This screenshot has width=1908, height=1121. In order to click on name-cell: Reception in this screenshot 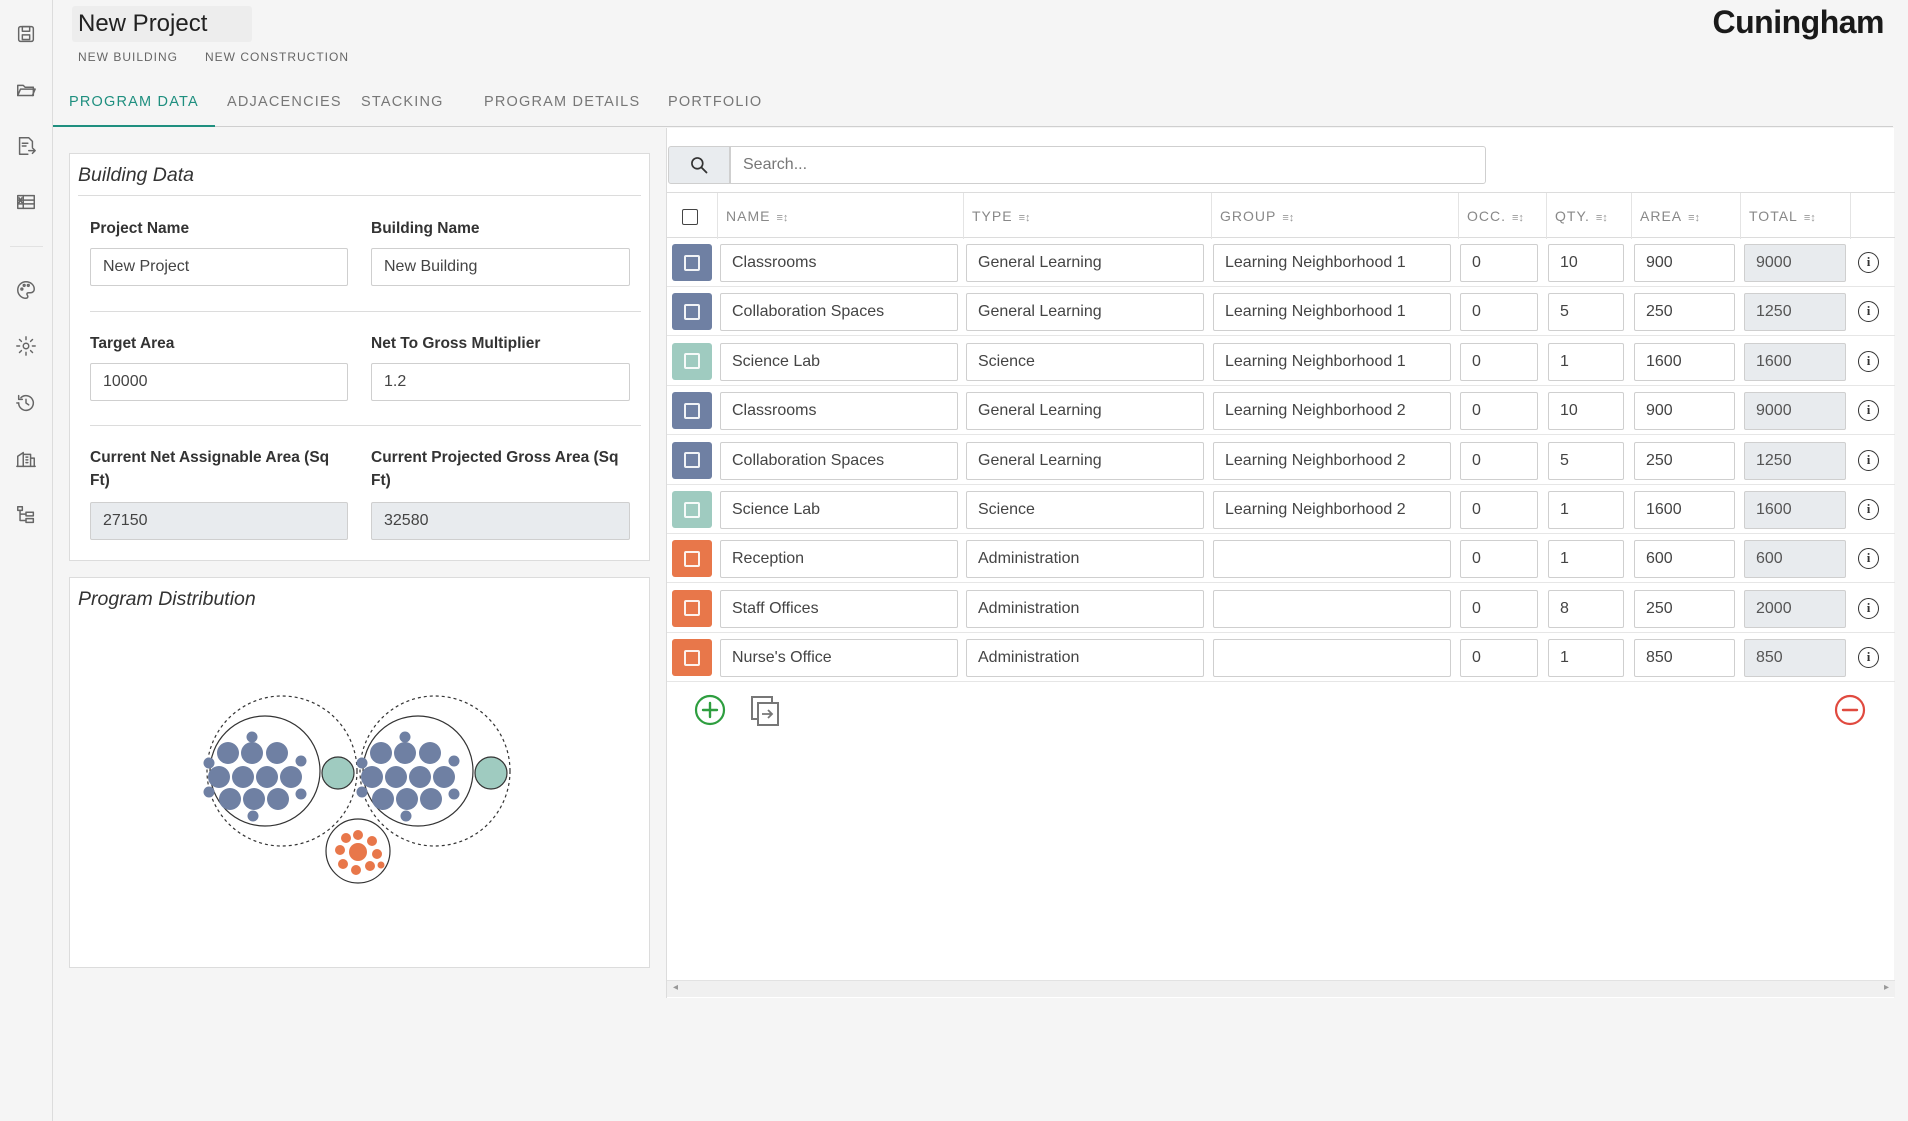, I will do `click(839, 559)`.